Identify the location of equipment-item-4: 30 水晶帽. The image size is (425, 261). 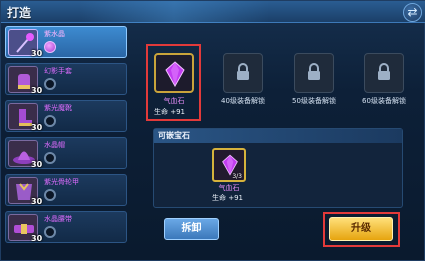
(66, 153).